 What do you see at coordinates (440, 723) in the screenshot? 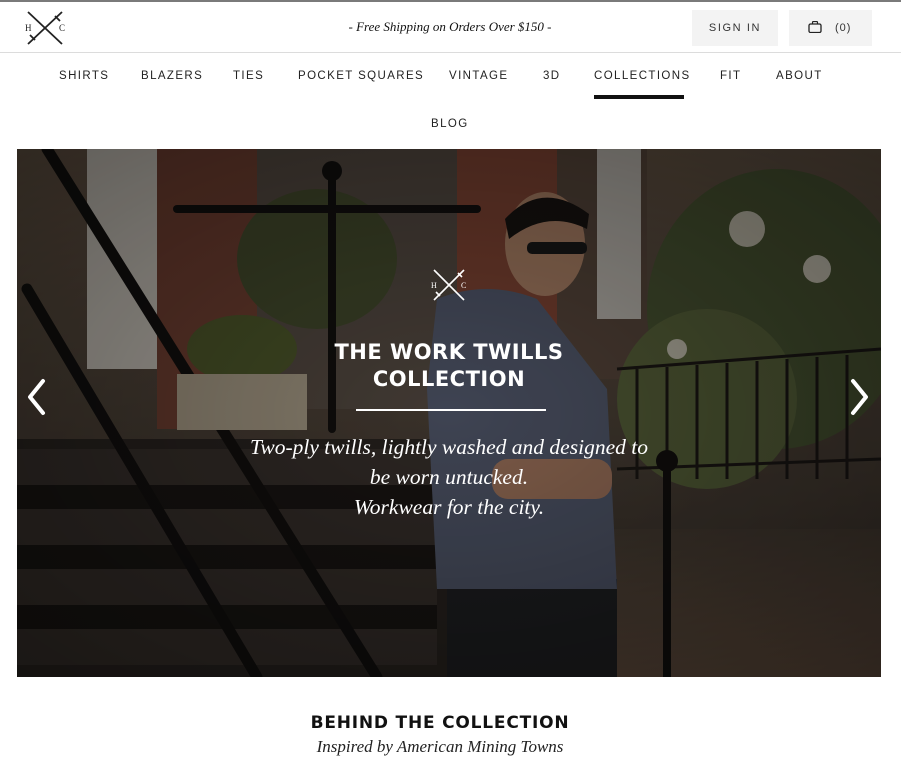
I see `section-title: BEHIND THE COLLECTION` at bounding box center [440, 723].